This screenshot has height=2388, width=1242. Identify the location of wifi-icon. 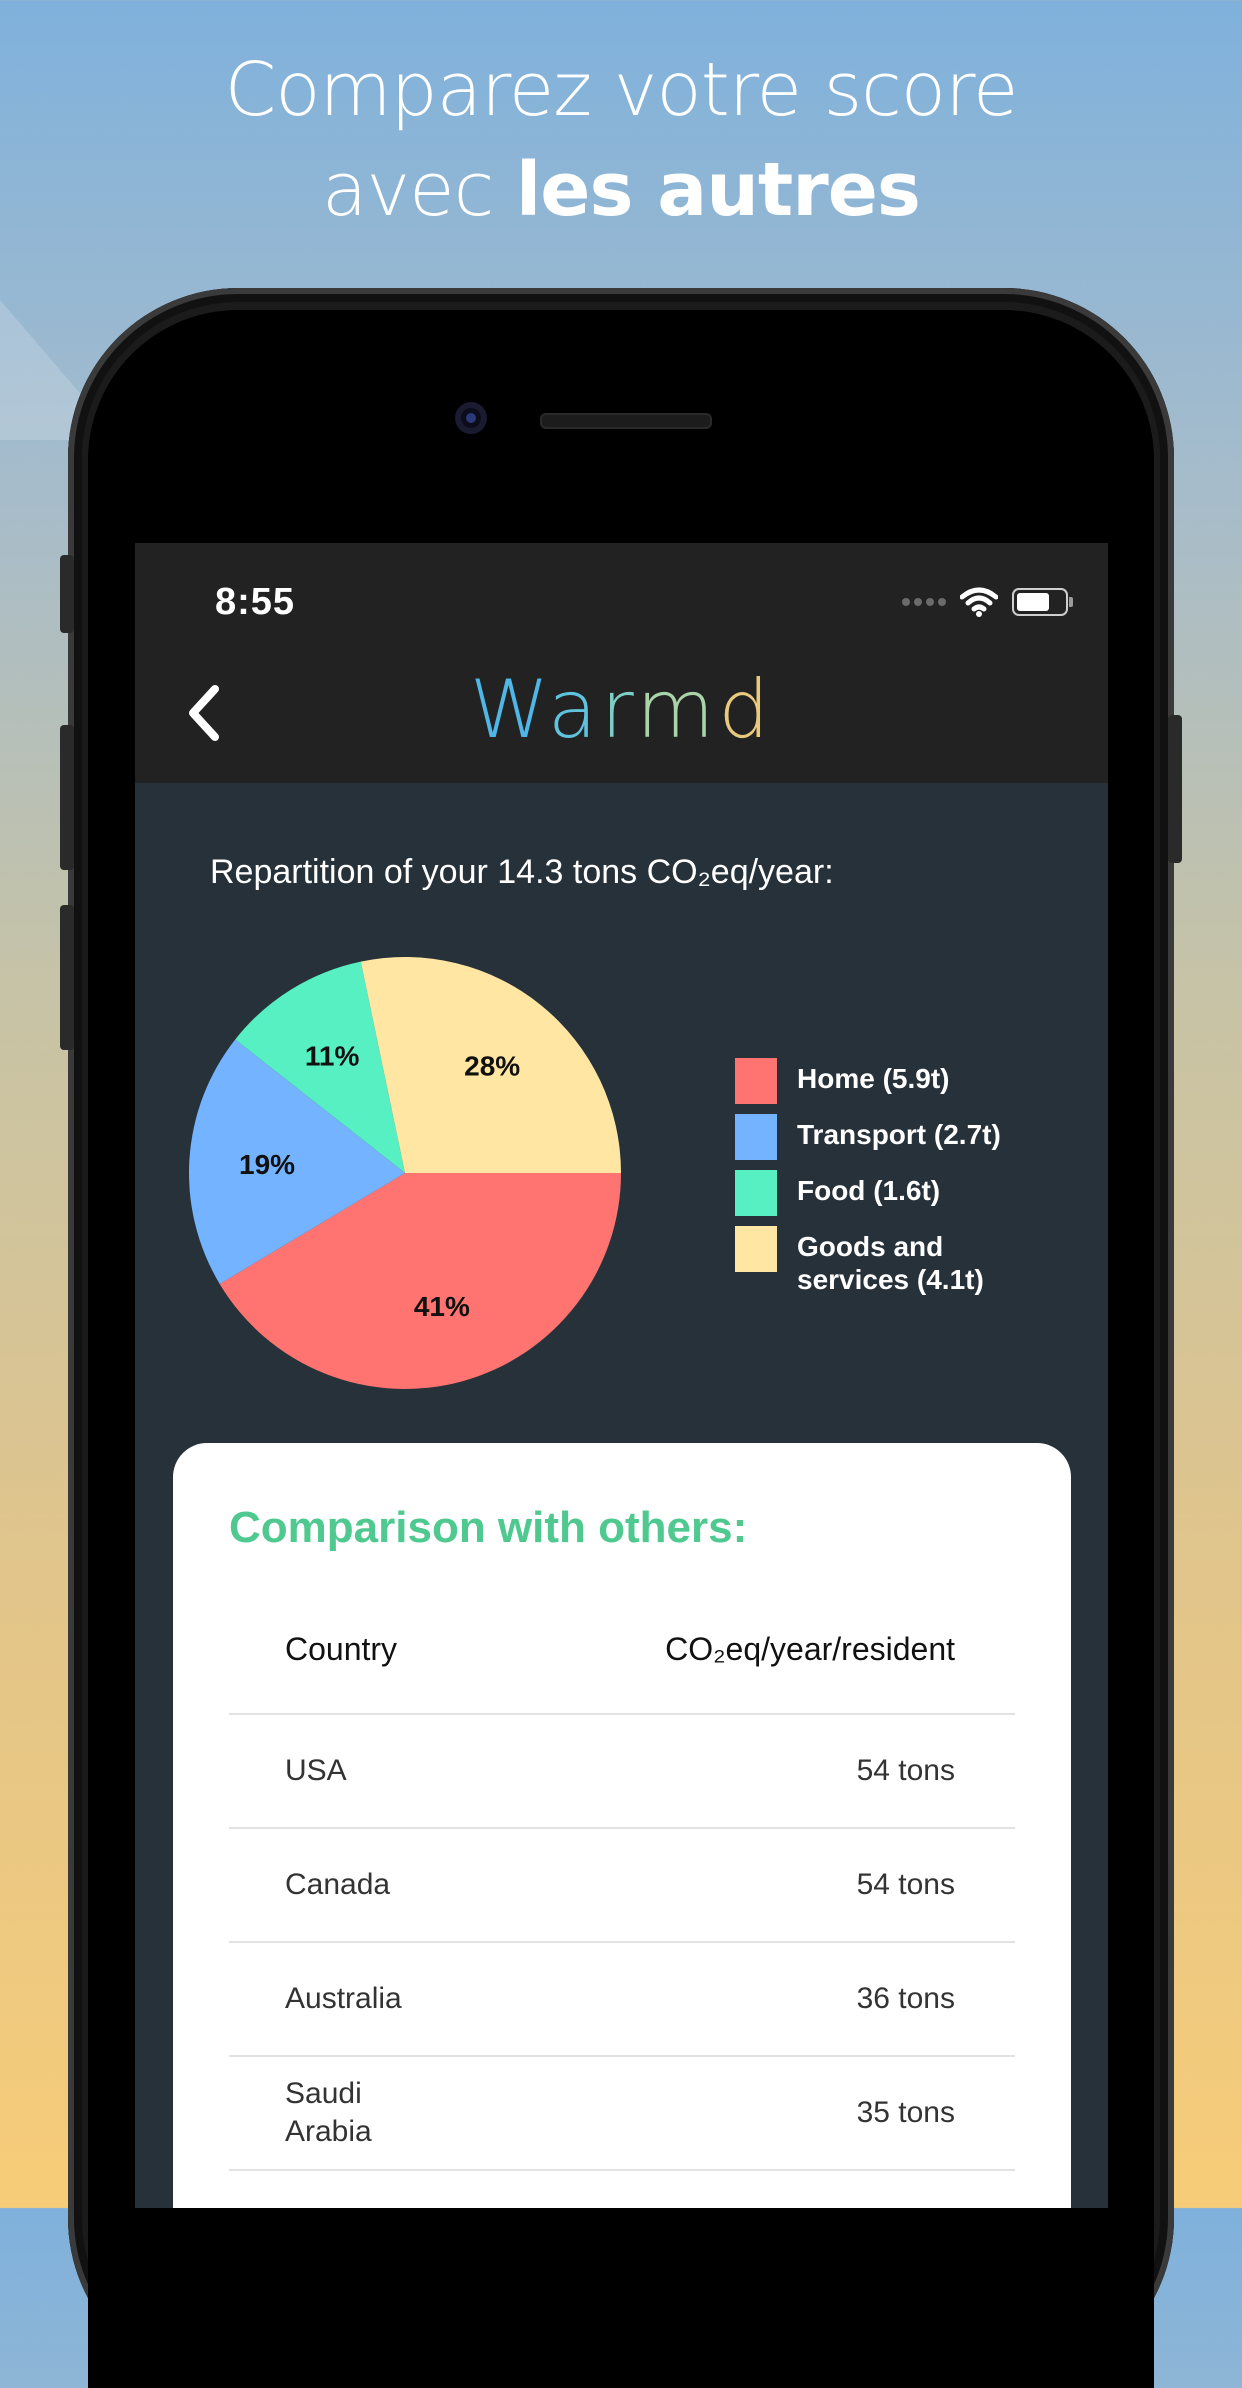
(979, 602).